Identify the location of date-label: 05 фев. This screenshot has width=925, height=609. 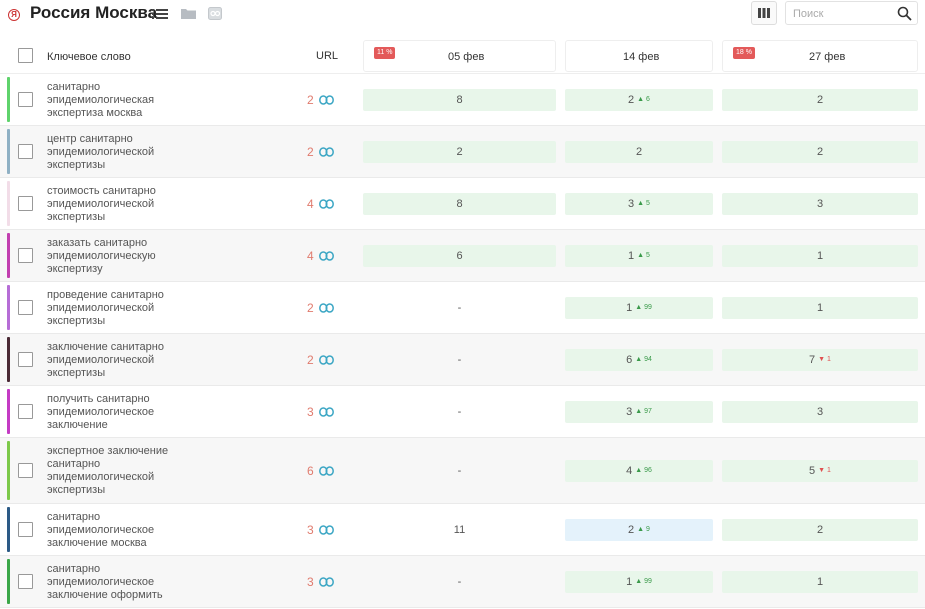
(466, 57).